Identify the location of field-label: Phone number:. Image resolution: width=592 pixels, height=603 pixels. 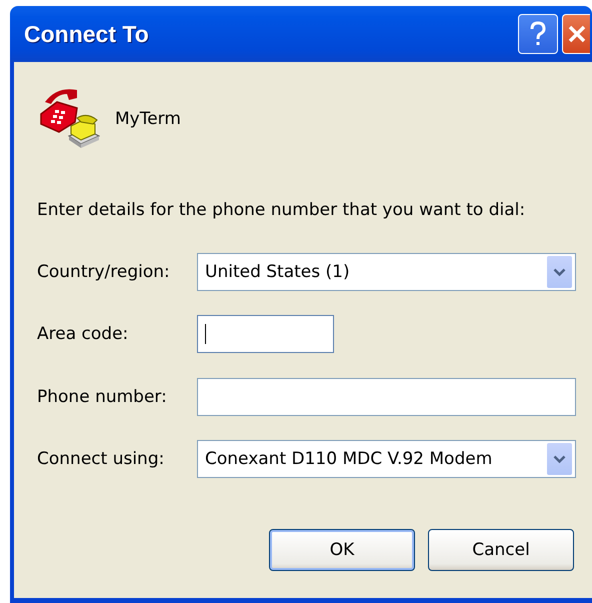
(102, 397).